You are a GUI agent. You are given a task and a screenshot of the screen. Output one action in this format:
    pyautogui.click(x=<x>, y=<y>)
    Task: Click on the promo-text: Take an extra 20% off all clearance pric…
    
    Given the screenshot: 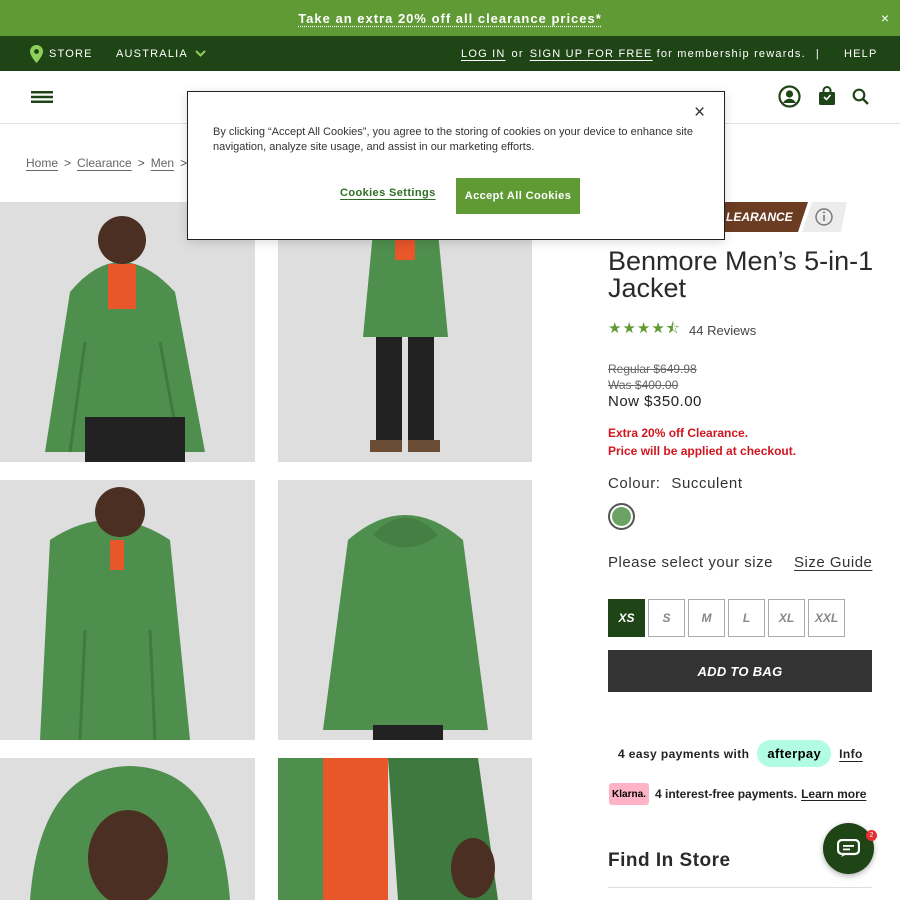 What is the action you would take?
    pyautogui.click(x=450, y=18)
    